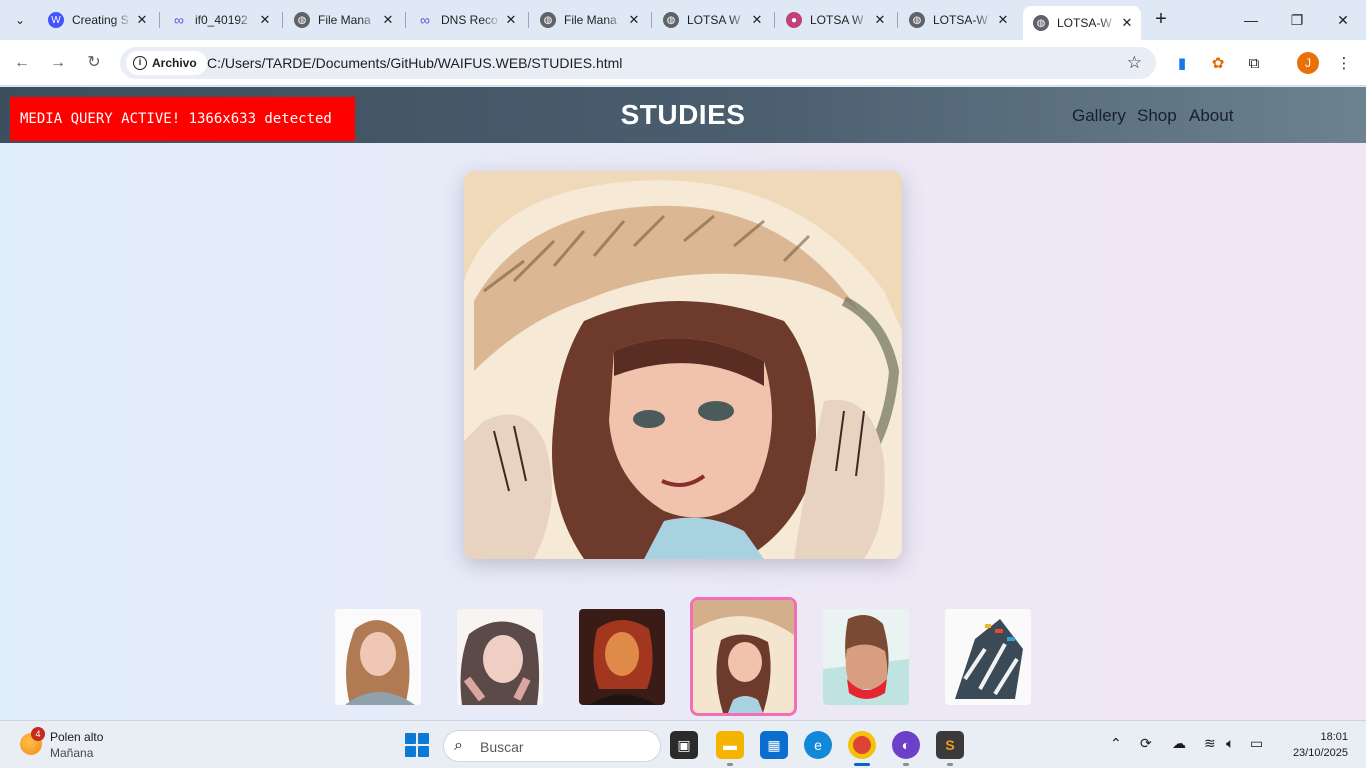  What do you see at coordinates (100, 20) in the screenshot?
I see `tab-title: Creating S` at bounding box center [100, 20].